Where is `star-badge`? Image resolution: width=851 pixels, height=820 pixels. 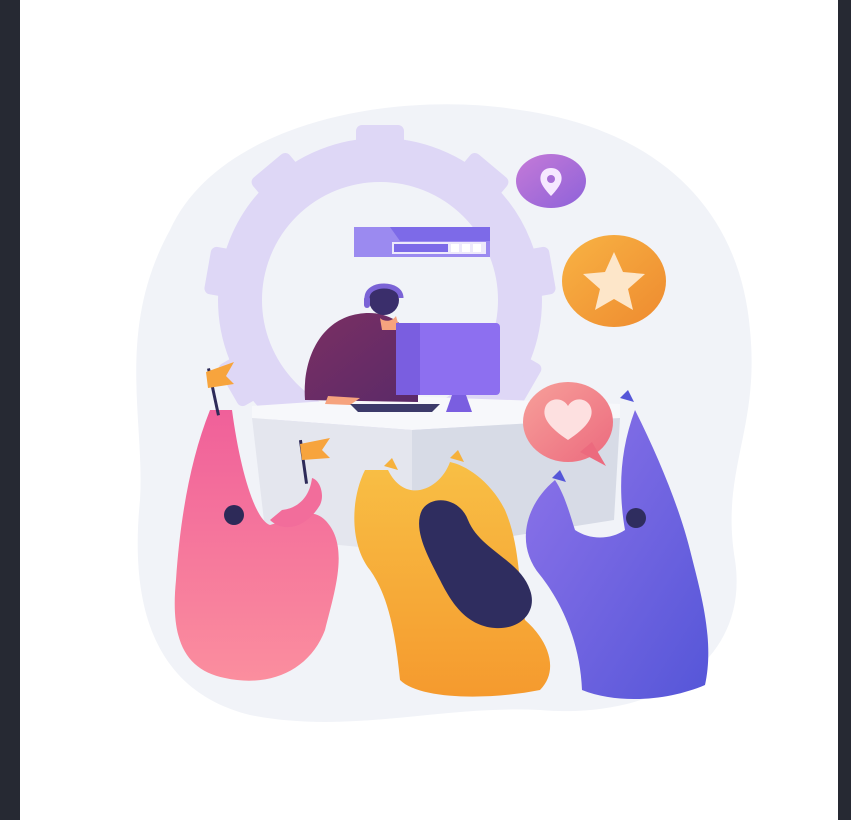 star-badge is located at coordinates (614, 281).